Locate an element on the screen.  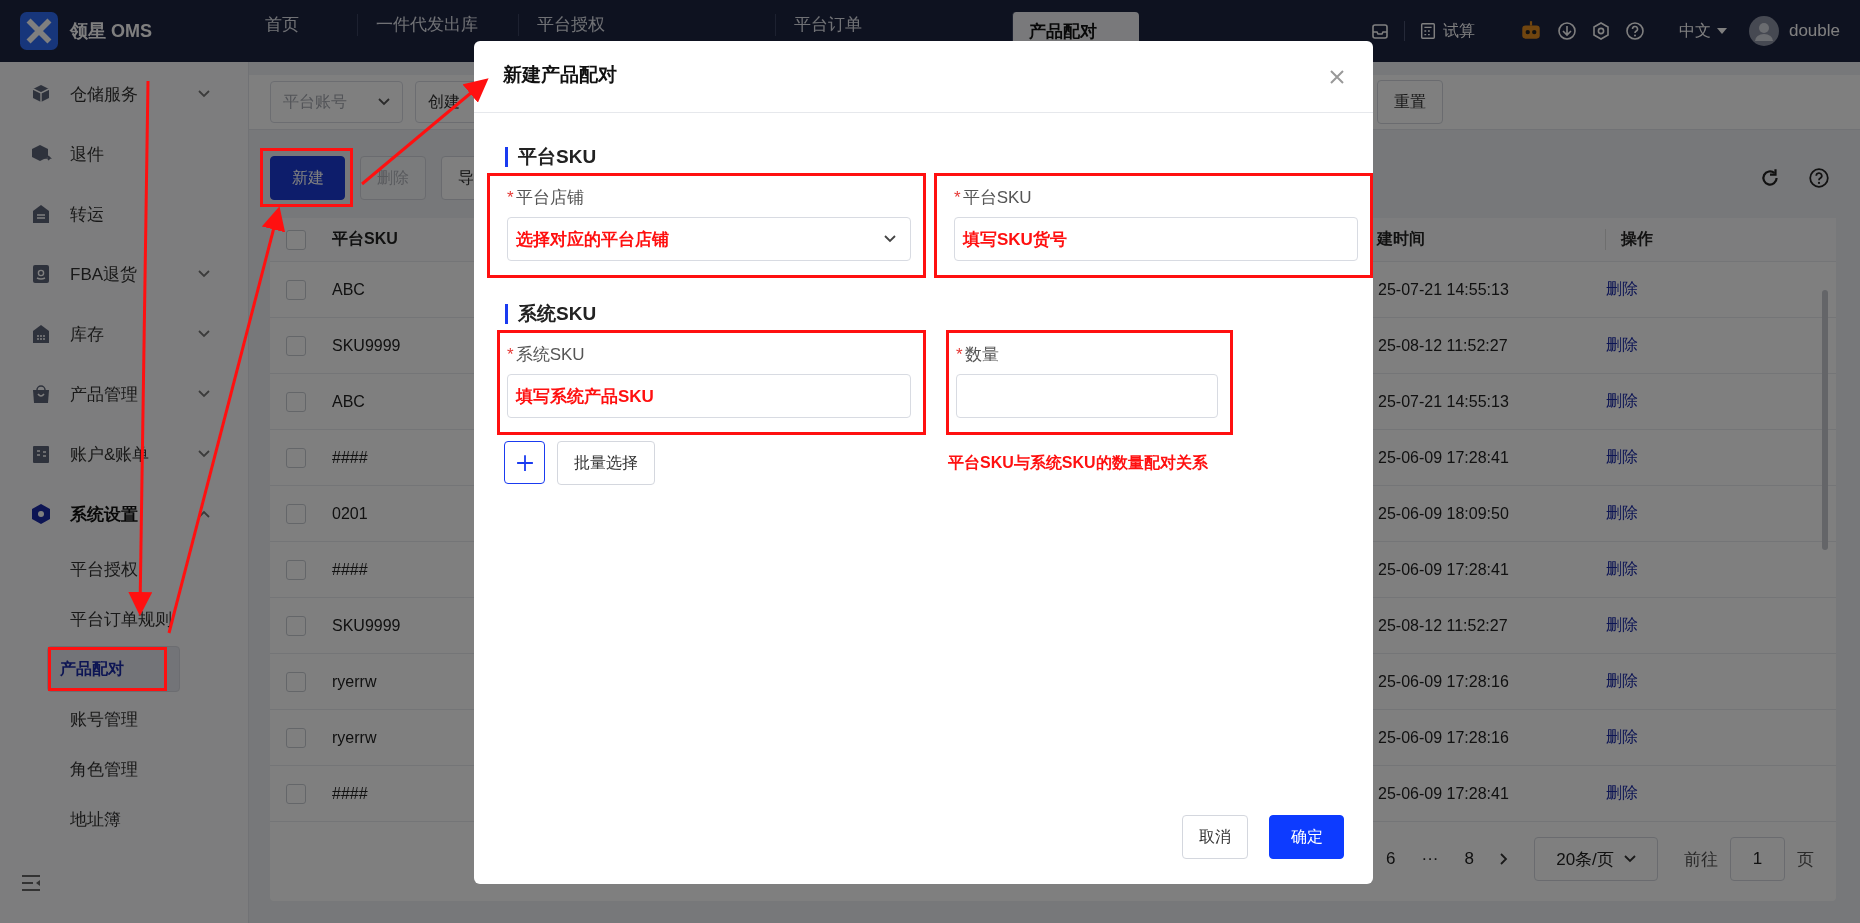
avatar-icon is located at coordinates (1763, 31).